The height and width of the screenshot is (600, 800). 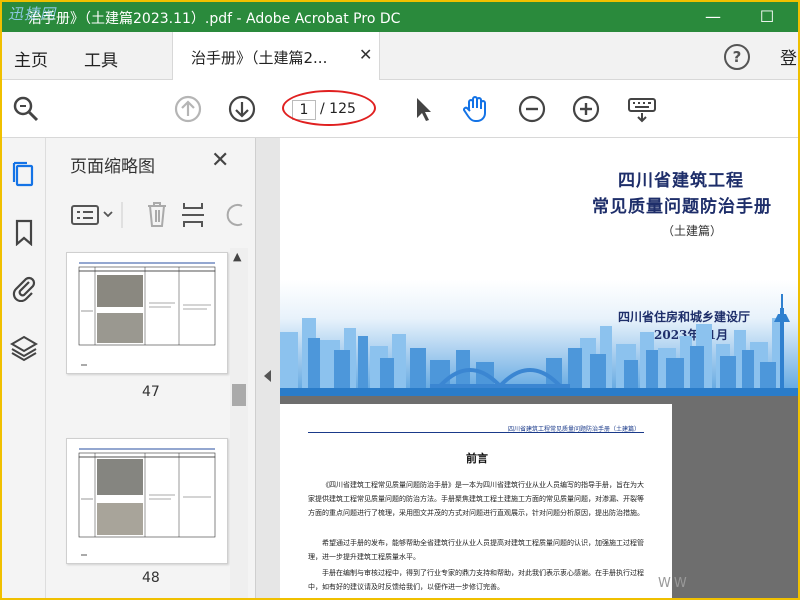 What do you see at coordinates (188, 109) in the screenshot?
I see `prev-page-icon` at bounding box center [188, 109].